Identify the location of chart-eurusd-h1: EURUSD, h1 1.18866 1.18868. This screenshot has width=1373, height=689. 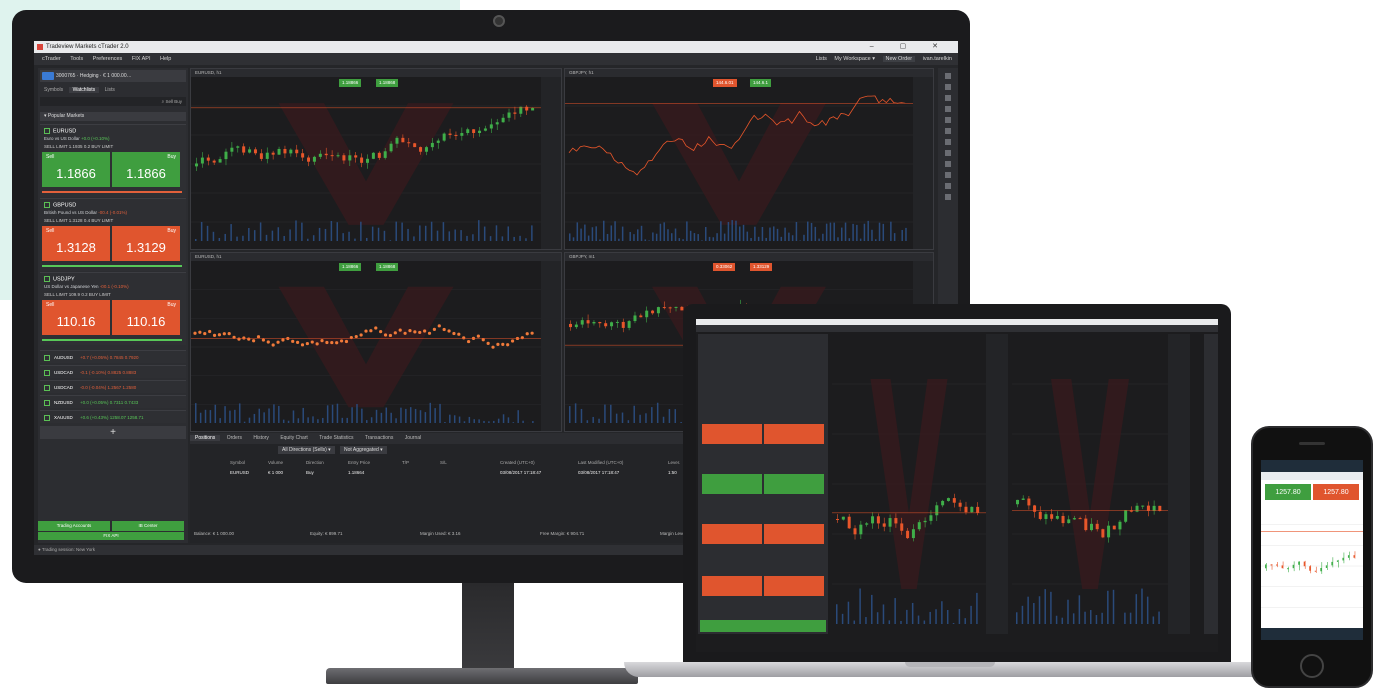
(376, 159).